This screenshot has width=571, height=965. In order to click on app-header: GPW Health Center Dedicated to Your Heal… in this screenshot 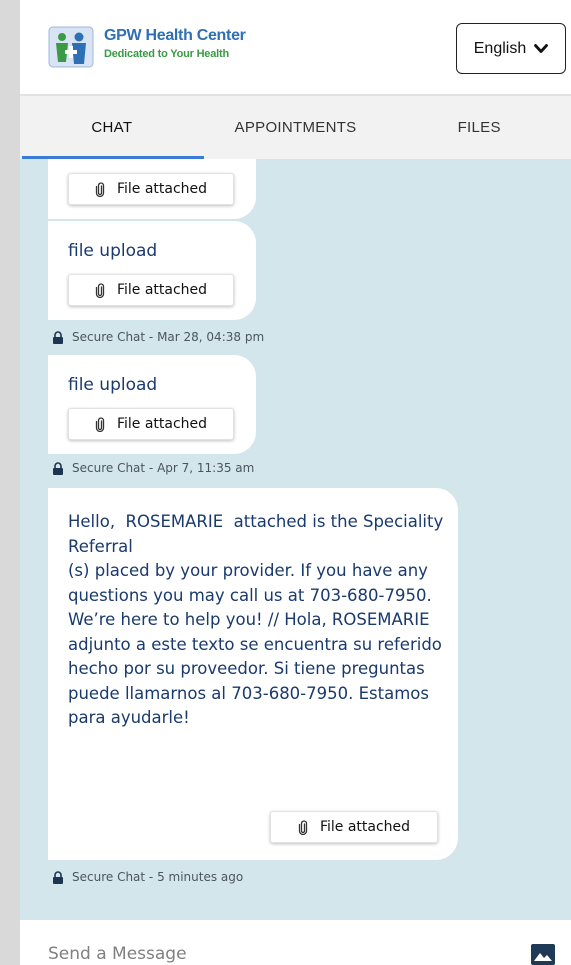, I will do `click(295, 47)`.